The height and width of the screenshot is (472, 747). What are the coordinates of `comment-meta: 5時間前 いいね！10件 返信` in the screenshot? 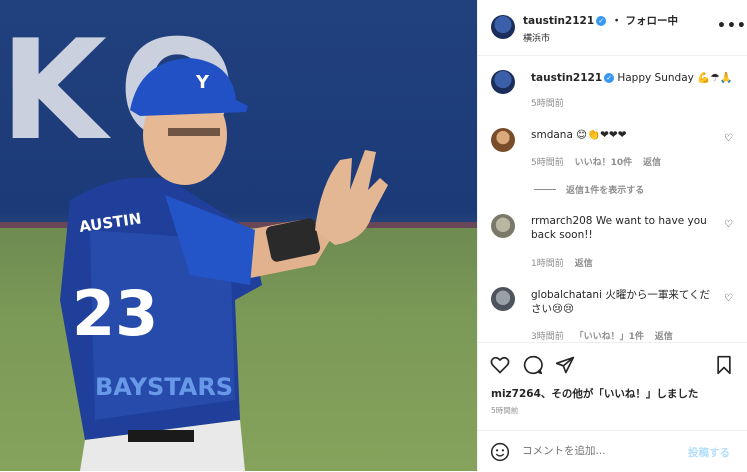 It's located at (596, 161).